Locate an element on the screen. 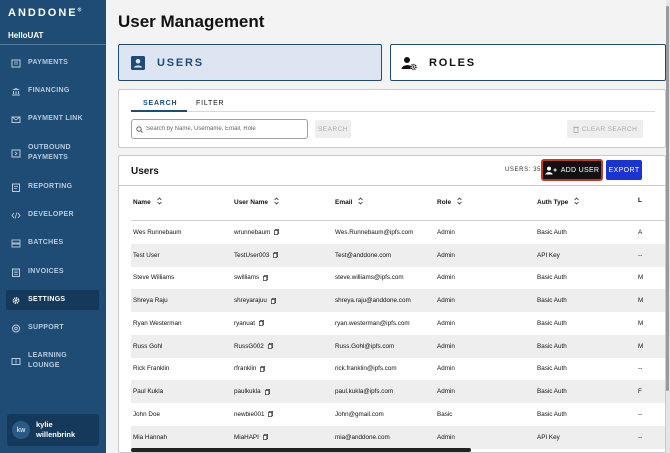 The image size is (670, 453). cell-name: Shreya Raju is located at coordinates (150, 300).